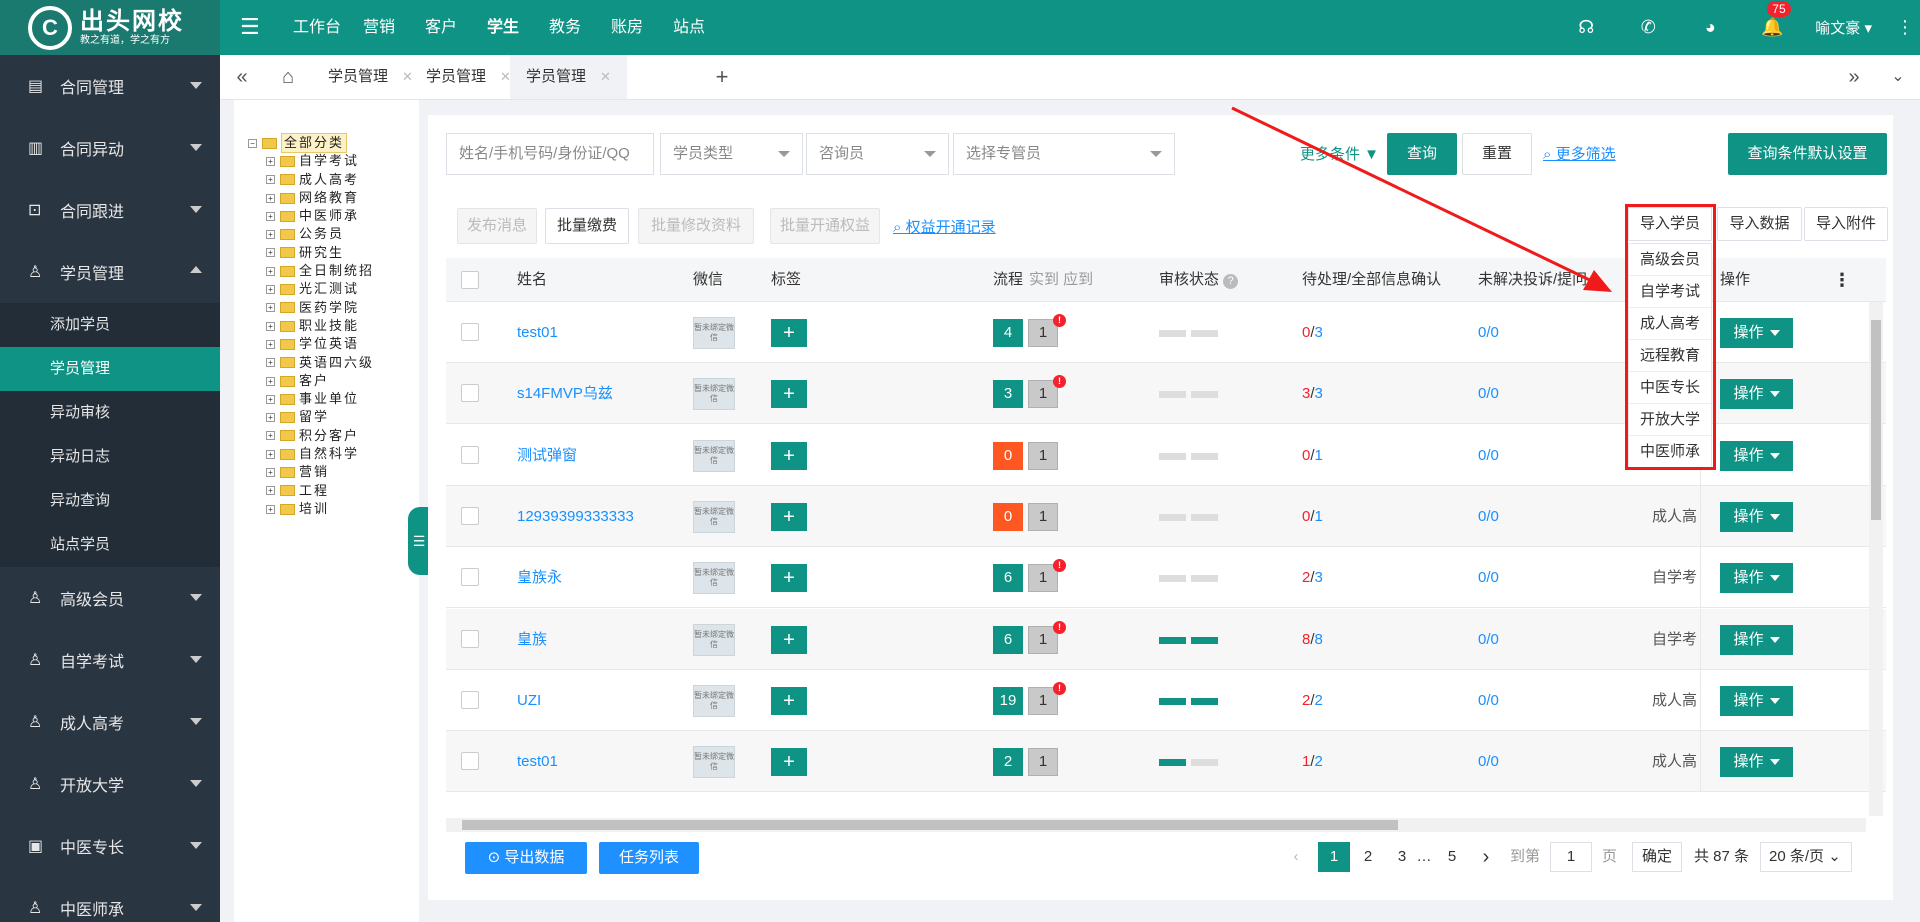 This screenshot has height=922, width=1920. I want to click on goto-label: 到第, so click(1525, 856).